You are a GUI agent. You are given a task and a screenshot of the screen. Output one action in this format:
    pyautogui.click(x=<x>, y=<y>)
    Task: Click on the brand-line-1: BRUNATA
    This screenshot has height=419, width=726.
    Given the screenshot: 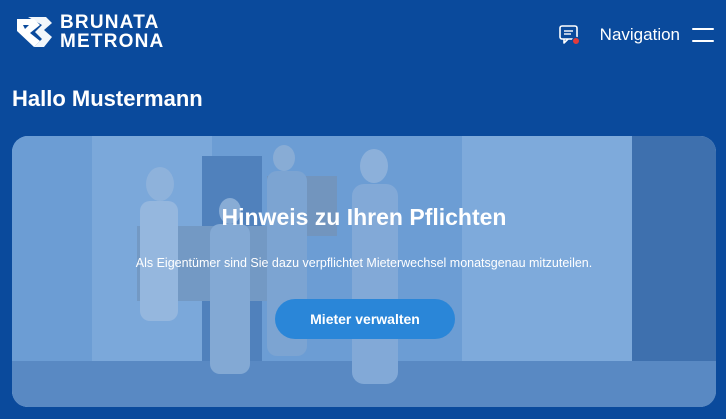 What is the action you would take?
    pyautogui.click(x=110, y=22)
    